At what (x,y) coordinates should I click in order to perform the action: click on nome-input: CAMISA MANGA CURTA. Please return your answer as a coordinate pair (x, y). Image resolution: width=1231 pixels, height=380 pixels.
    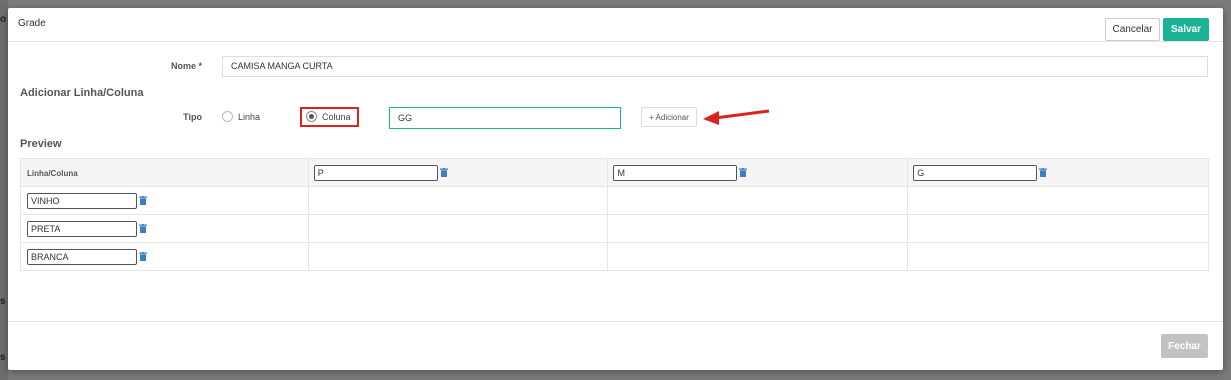
    Looking at the image, I should click on (715, 66).